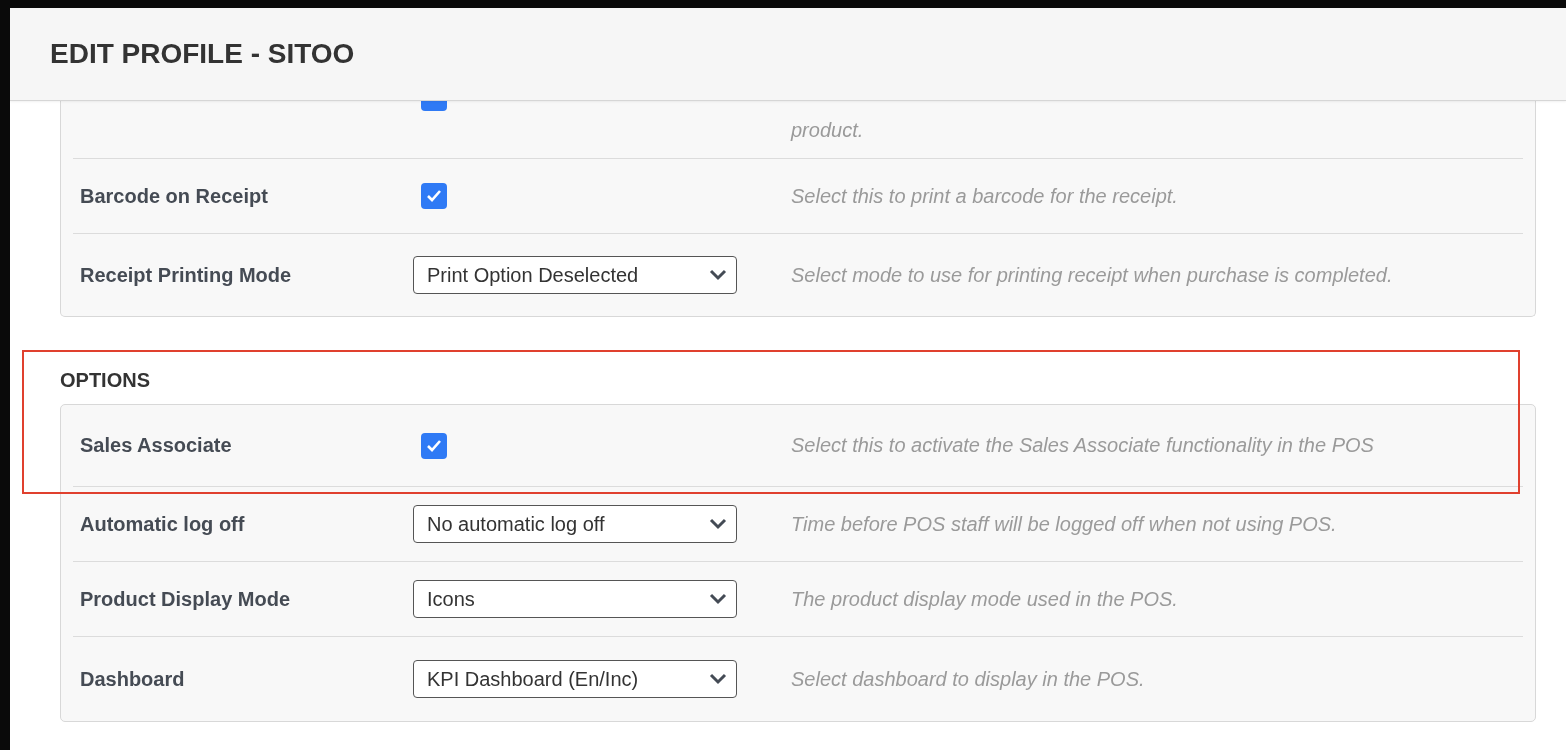  I want to click on setting-label: Sales Associate, so click(156, 445).